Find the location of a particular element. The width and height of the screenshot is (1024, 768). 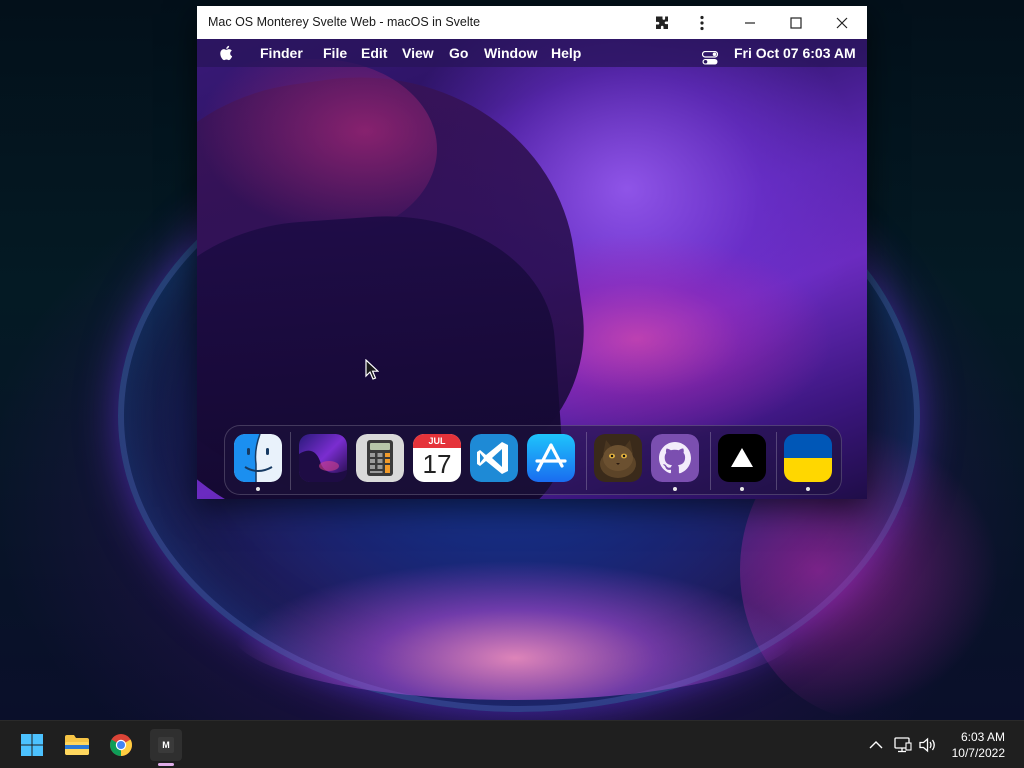

github-icon is located at coordinates (675, 458).